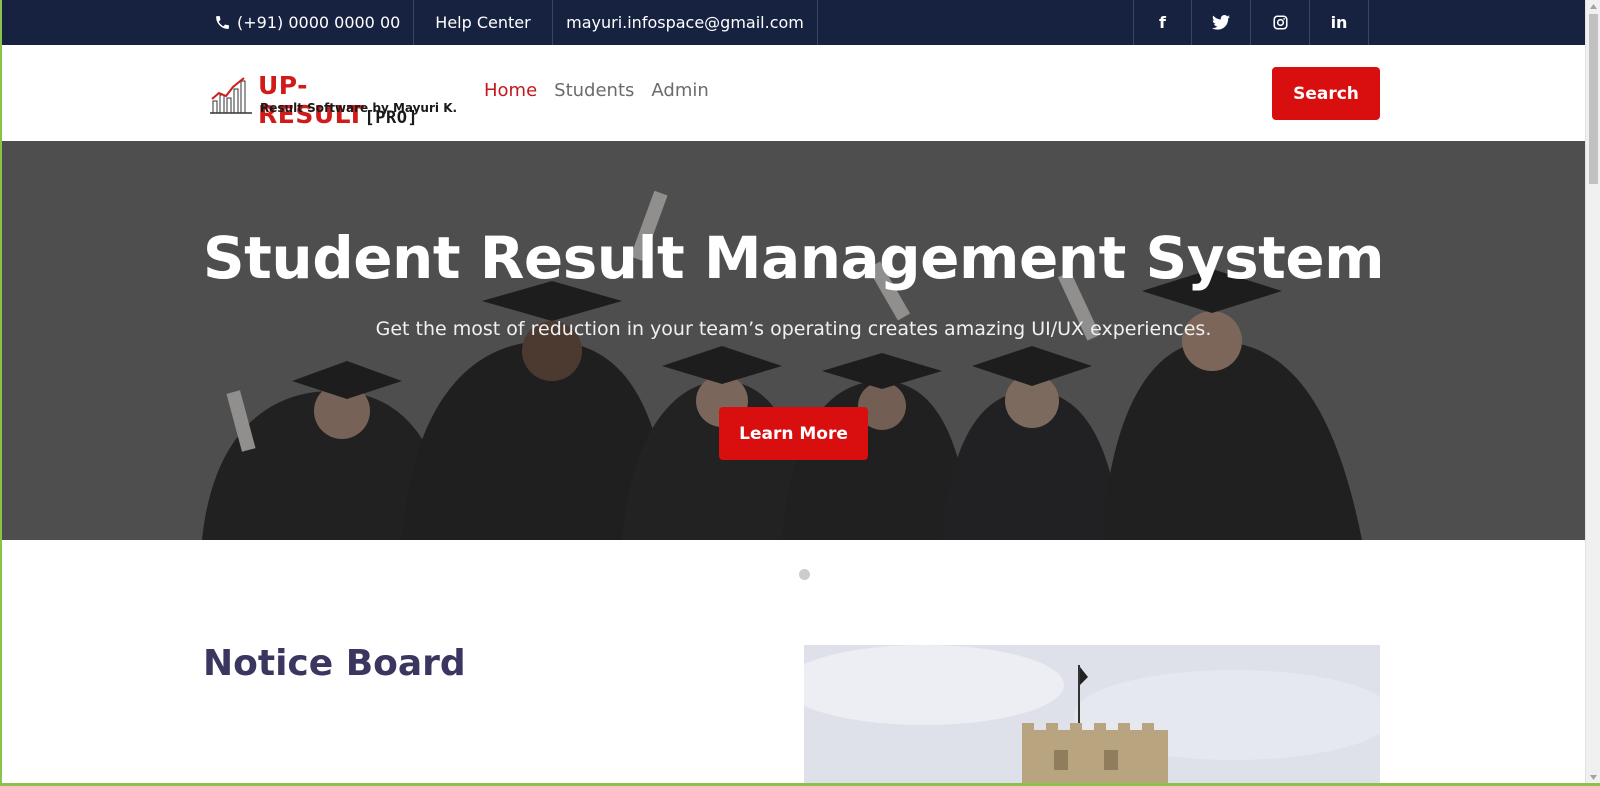 Image resolution: width=1600 pixels, height=786 pixels. I want to click on facebook-link: f, so click(1162, 22).